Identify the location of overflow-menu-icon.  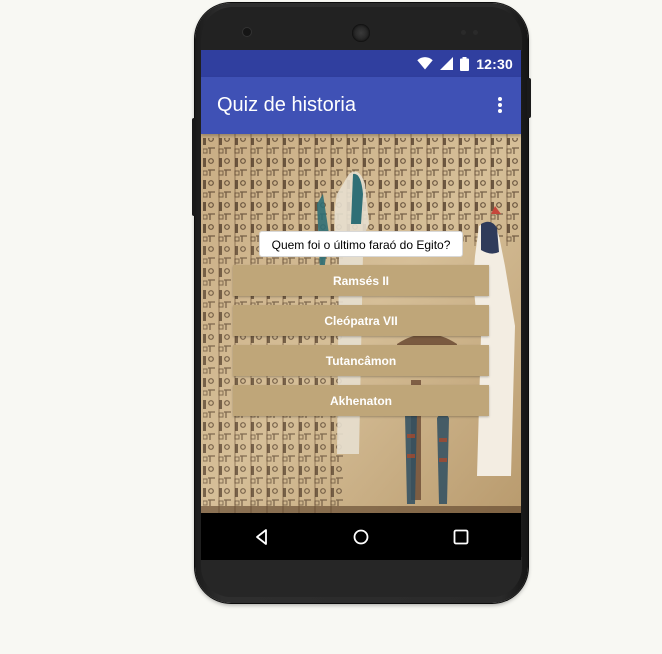
(500, 105).